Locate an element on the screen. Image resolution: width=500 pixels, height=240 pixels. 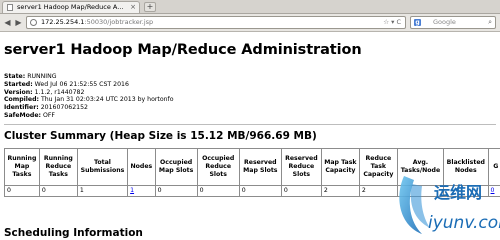
browser-tab: server1 Hadoop Map/Reduce A... × is located at coordinates (71, 7).